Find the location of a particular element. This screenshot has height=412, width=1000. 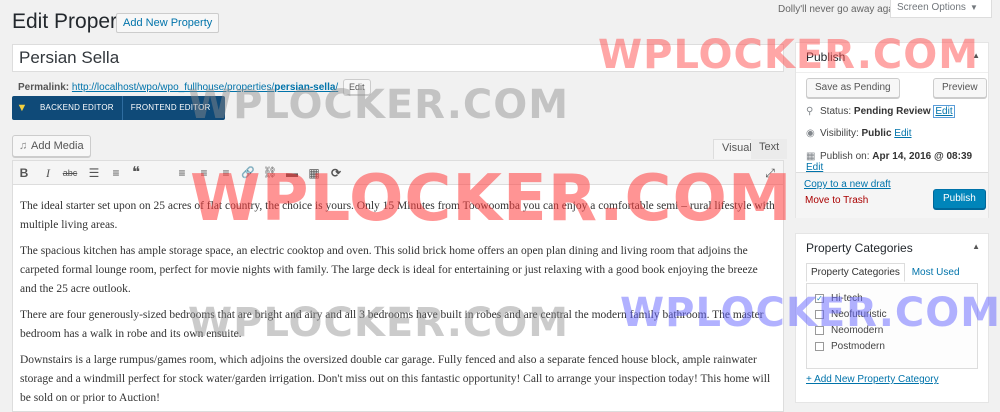

status-value: Pending Review is located at coordinates (892, 111).